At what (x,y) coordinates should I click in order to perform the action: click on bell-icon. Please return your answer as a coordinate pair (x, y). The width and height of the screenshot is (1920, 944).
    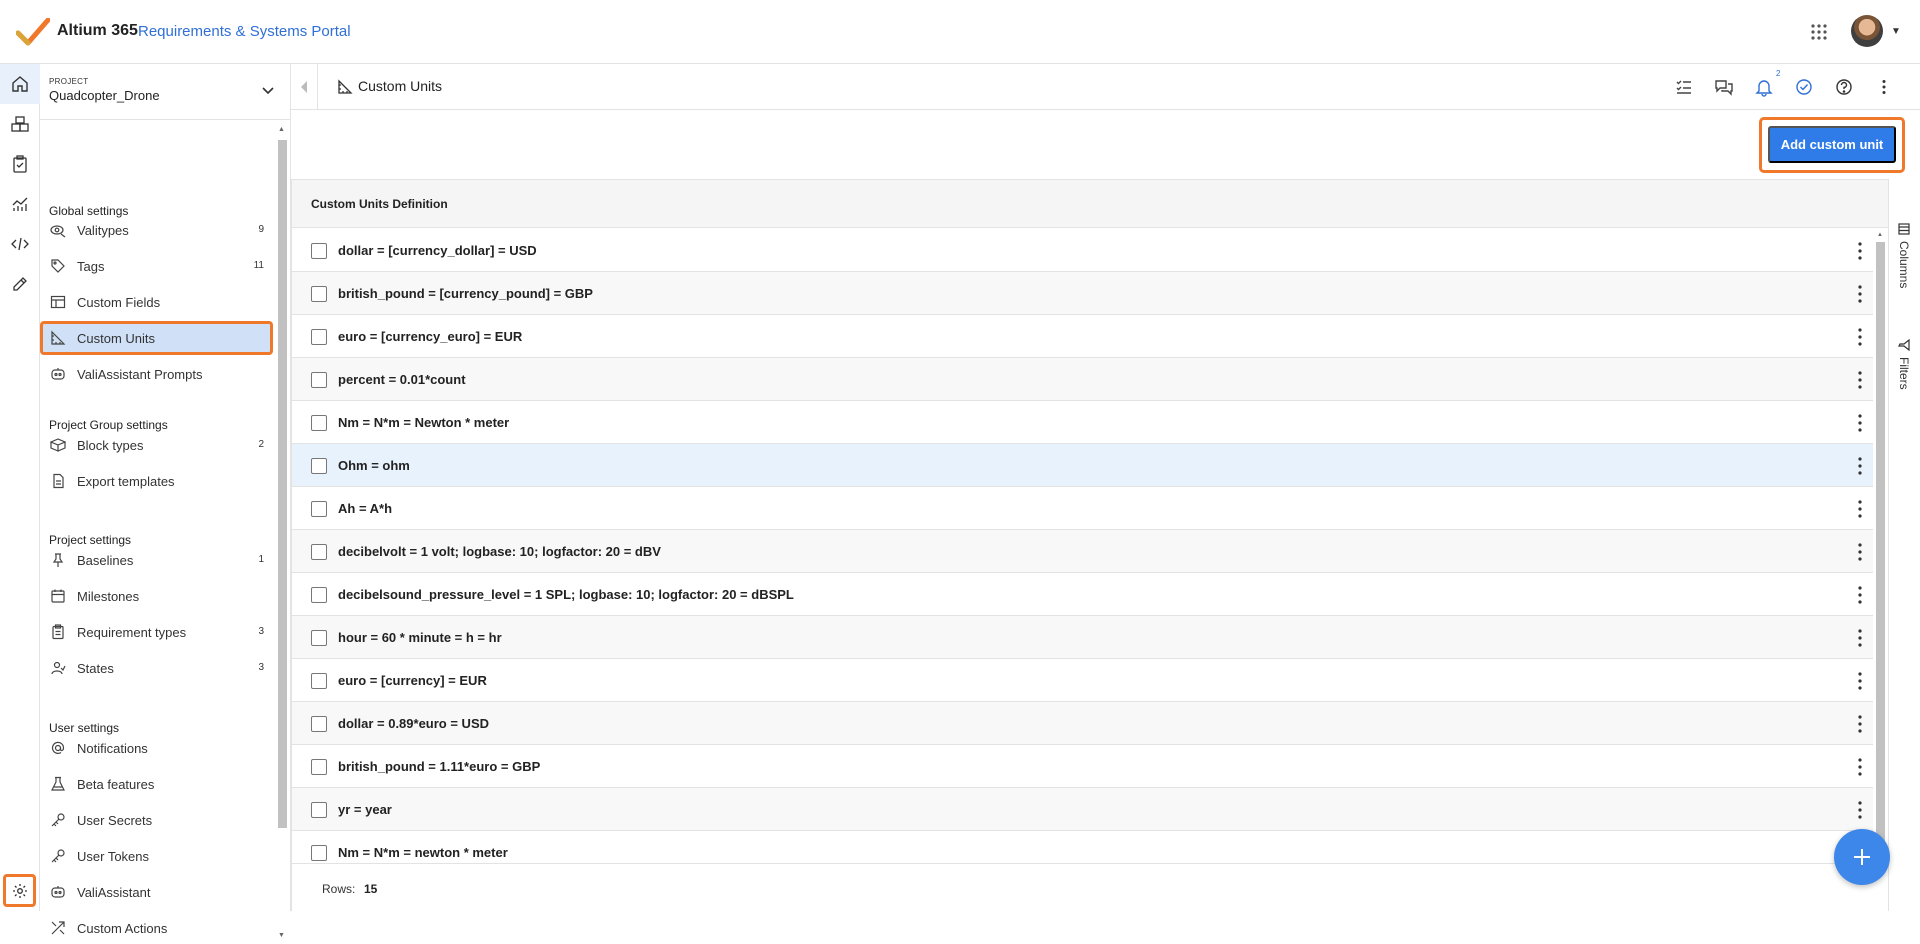
    Looking at the image, I should click on (1764, 87).